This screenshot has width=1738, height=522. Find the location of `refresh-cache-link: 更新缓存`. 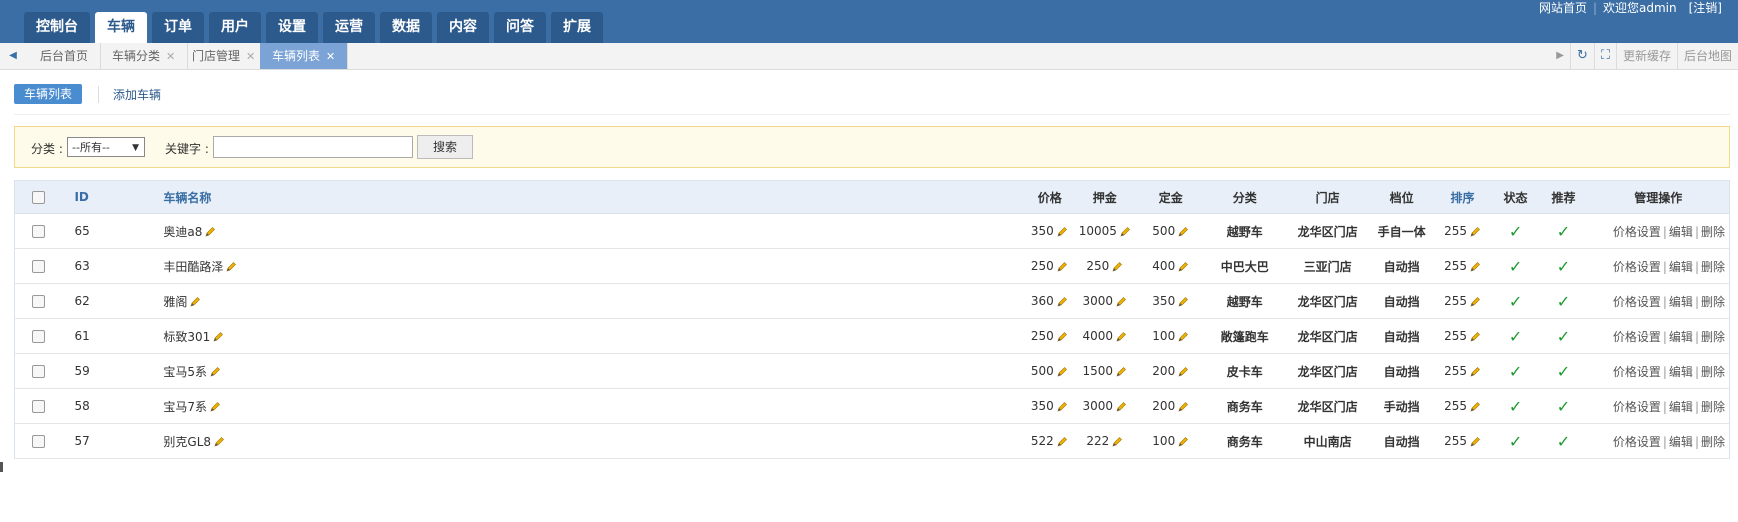

refresh-cache-link: 更新缓存 is located at coordinates (1646, 56).